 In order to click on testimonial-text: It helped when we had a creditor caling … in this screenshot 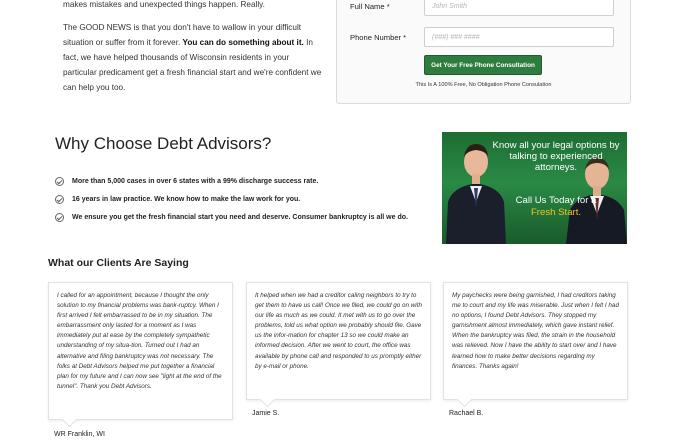, I will do `click(338, 331)`.